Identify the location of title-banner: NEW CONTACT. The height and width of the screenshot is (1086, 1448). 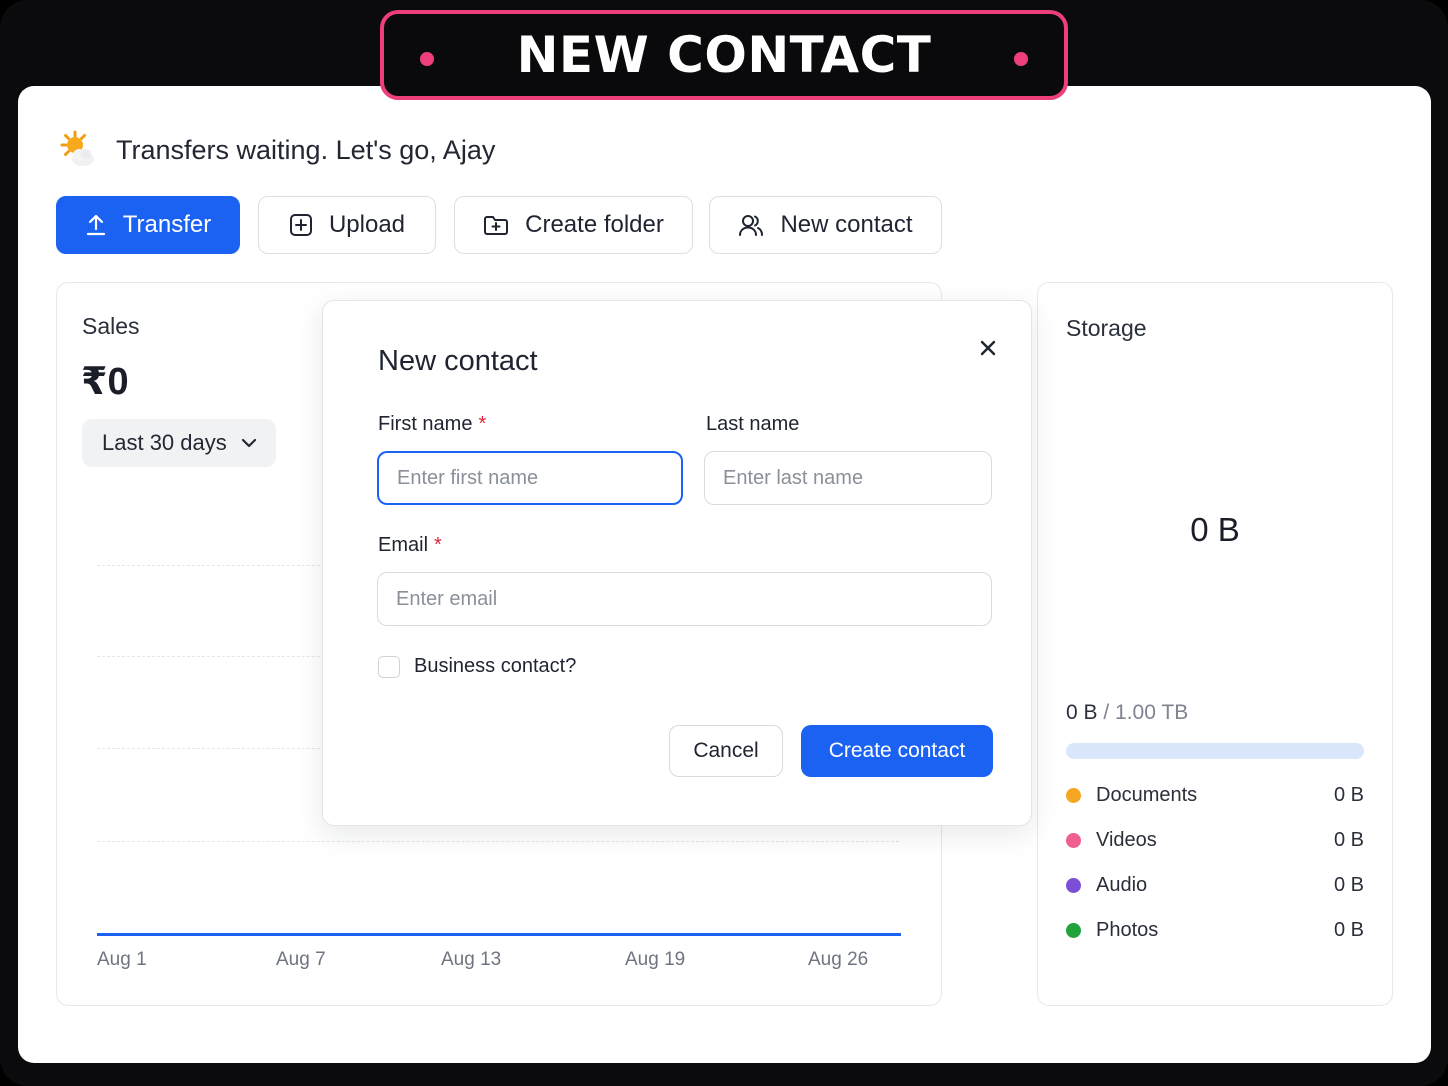
(724, 55).